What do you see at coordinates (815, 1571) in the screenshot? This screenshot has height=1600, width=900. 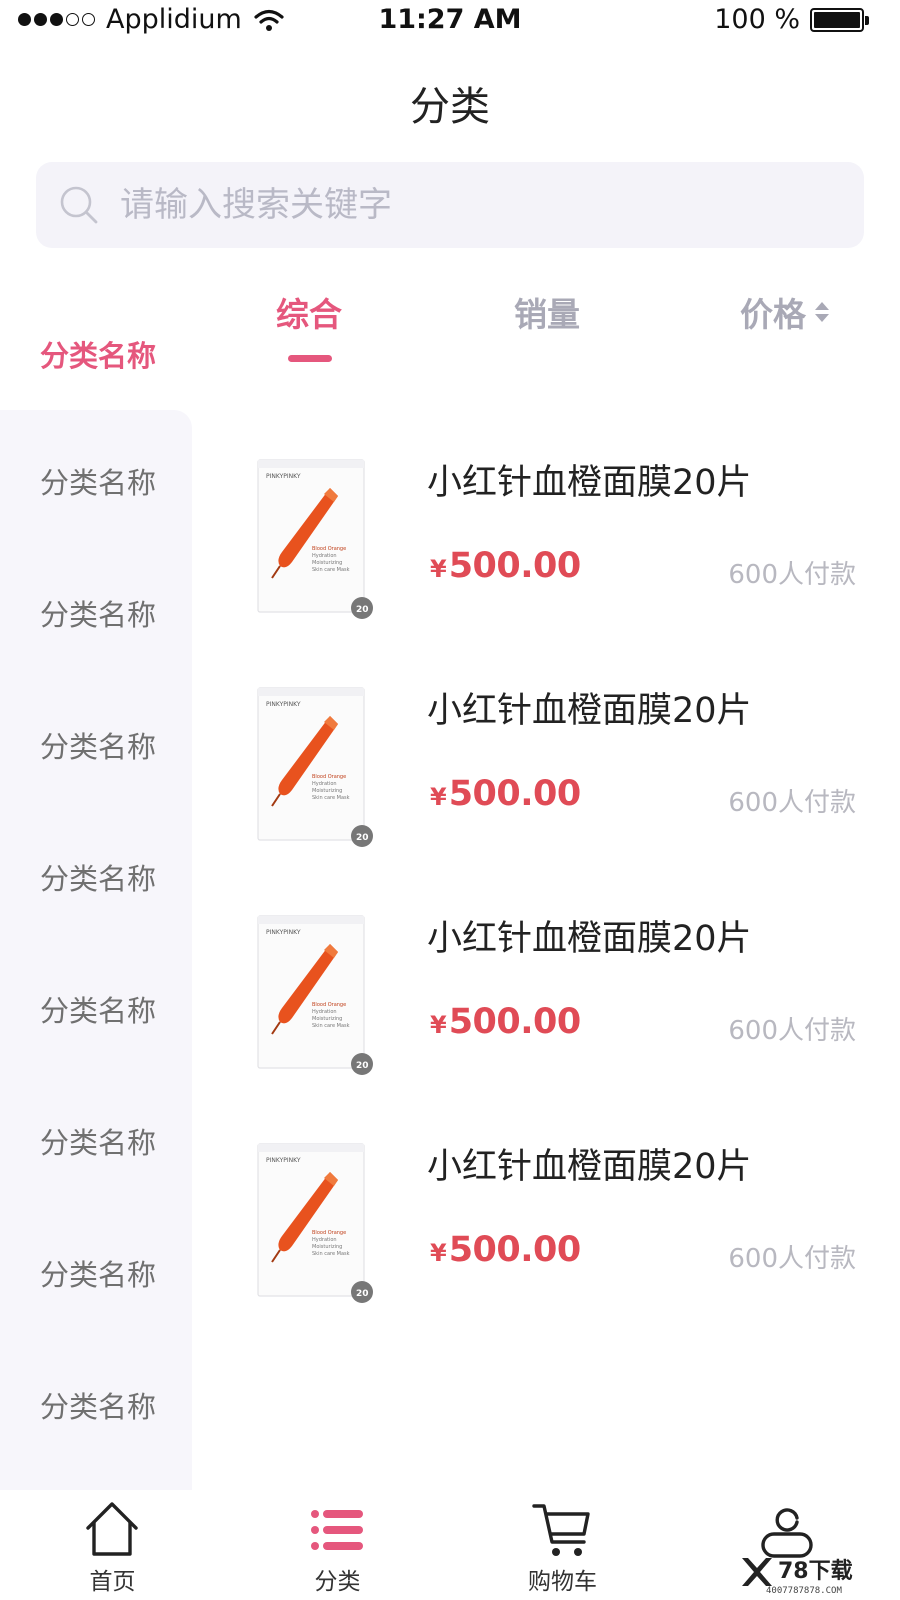 I see `watermark-brand: 78下载` at bounding box center [815, 1571].